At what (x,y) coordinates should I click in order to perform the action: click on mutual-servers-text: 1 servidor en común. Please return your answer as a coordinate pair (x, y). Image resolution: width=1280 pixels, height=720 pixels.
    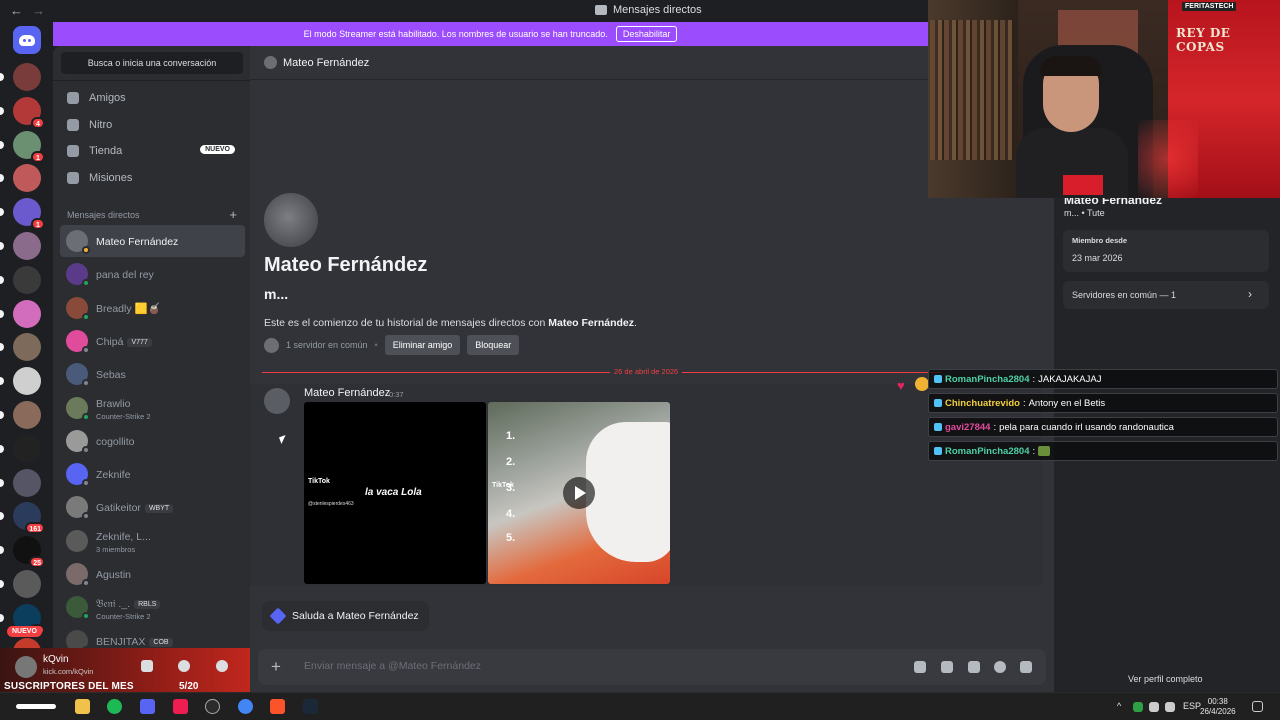
    Looking at the image, I should click on (327, 345).